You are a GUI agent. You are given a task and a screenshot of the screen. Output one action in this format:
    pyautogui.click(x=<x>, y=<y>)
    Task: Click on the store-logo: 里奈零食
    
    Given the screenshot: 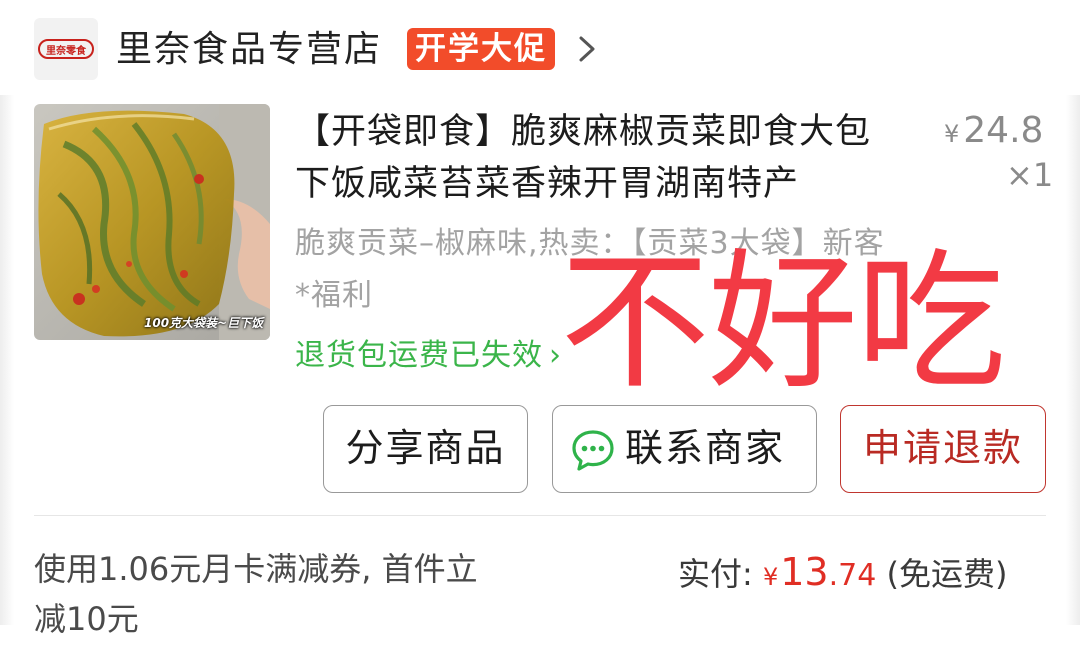 What is the action you would take?
    pyautogui.click(x=66, y=49)
    